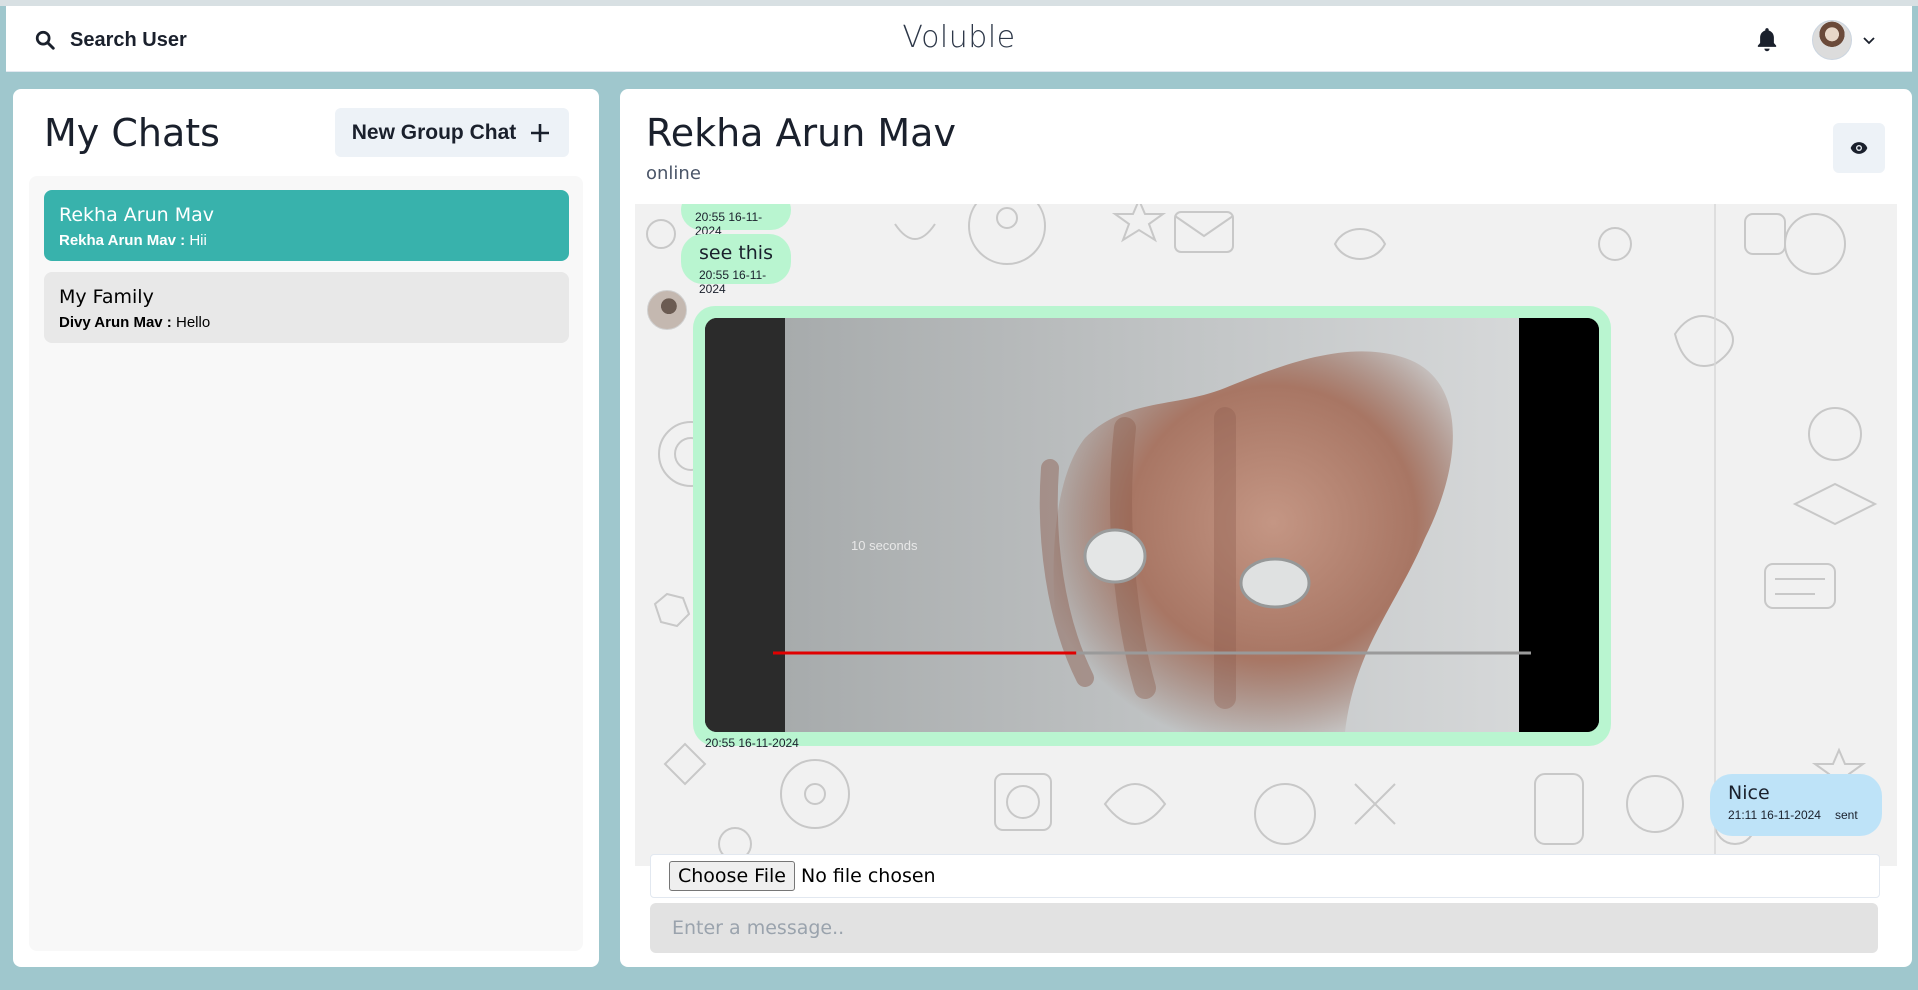 Image resolution: width=1918 pixels, height=990 pixels. I want to click on view-profile-button, so click(1859, 148).